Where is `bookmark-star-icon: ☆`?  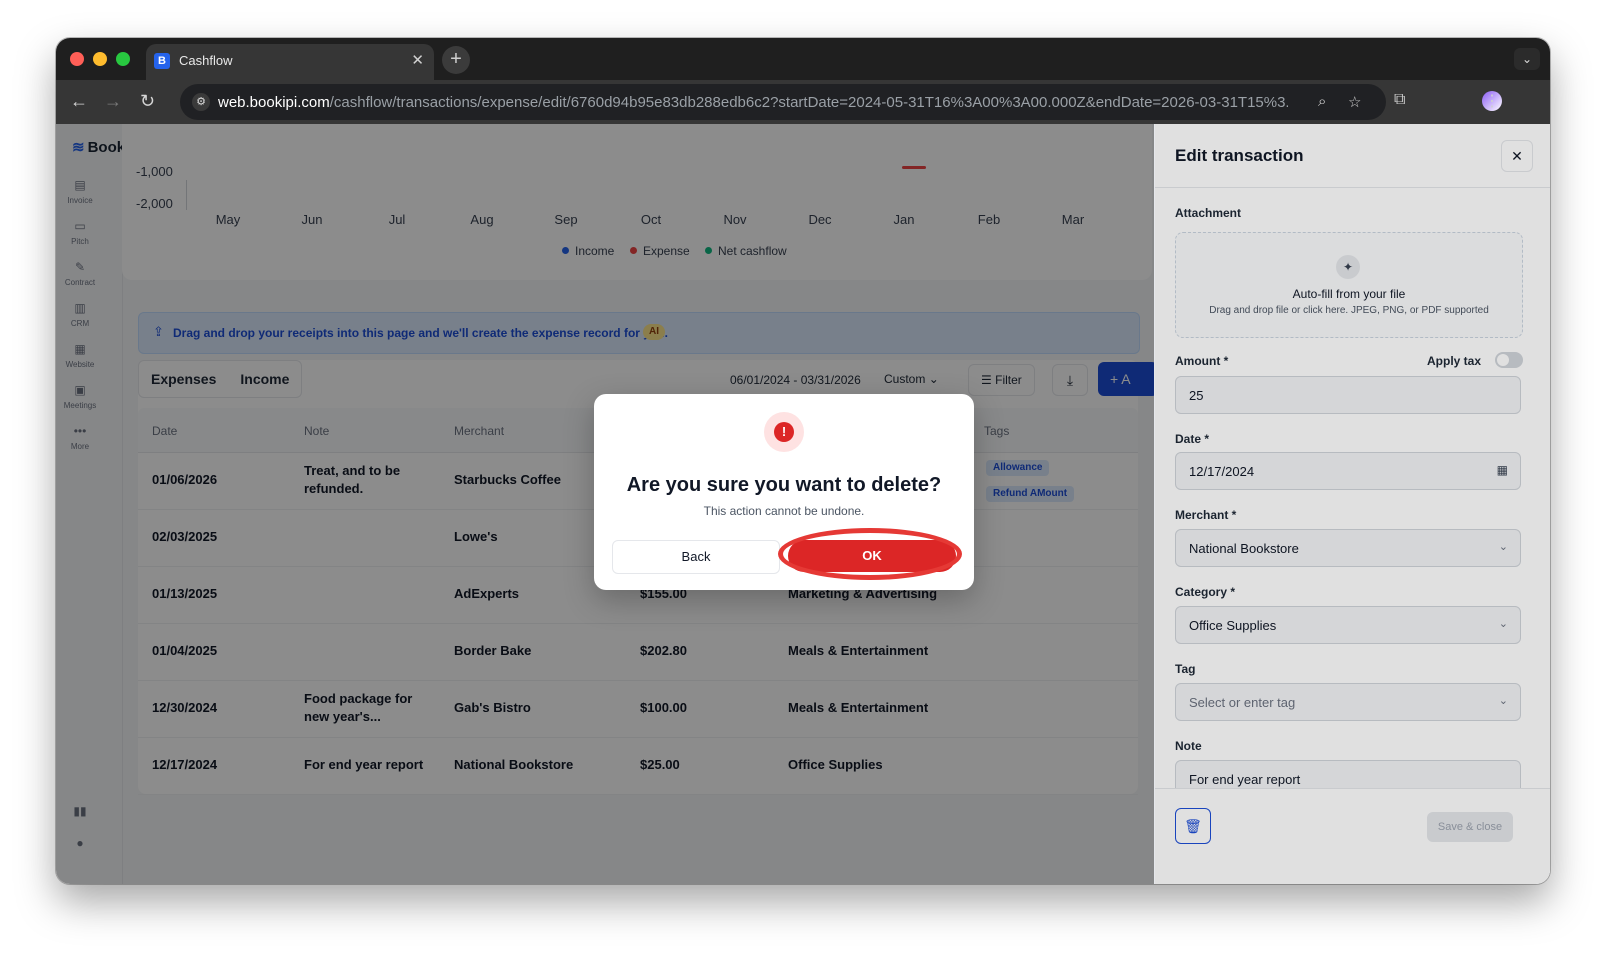
bookmark-star-icon: ☆ is located at coordinates (1354, 102).